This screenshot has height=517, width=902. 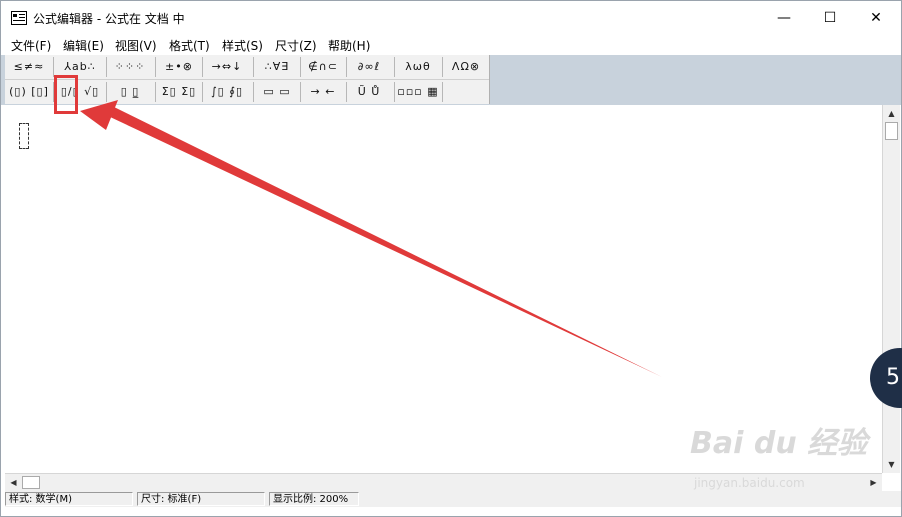 What do you see at coordinates (779, 443) in the screenshot?
I see `watermark-logo: Bai du 经验` at bounding box center [779, 443].